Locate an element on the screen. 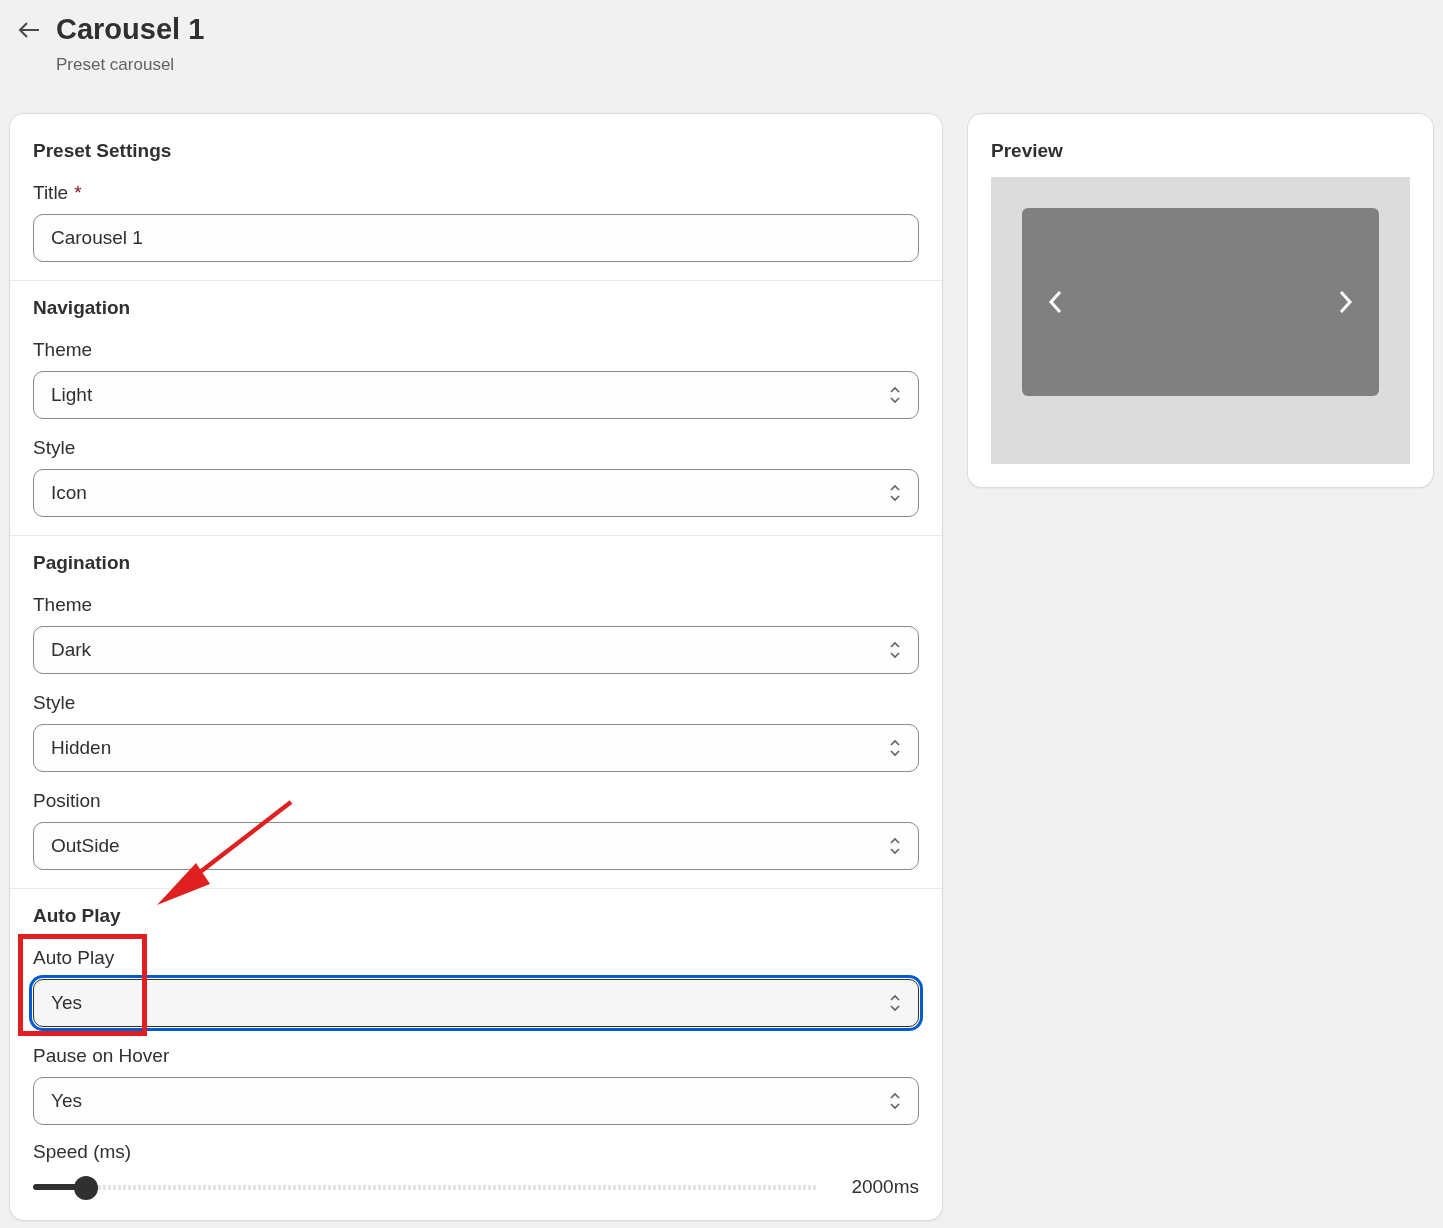 This screenshot has width=1443, height=1228. chevron-left-icon is located at coordinates (1055, 302).